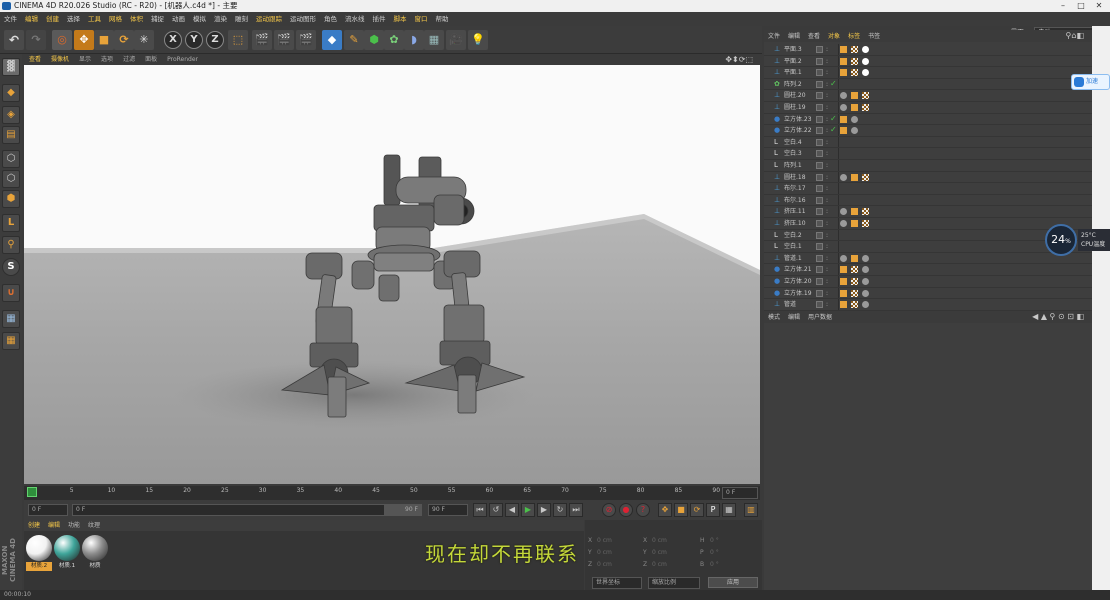 This screenshot has width=1110, height=600. I want to click on make-editable-icon: ▓, so click(11, 67).